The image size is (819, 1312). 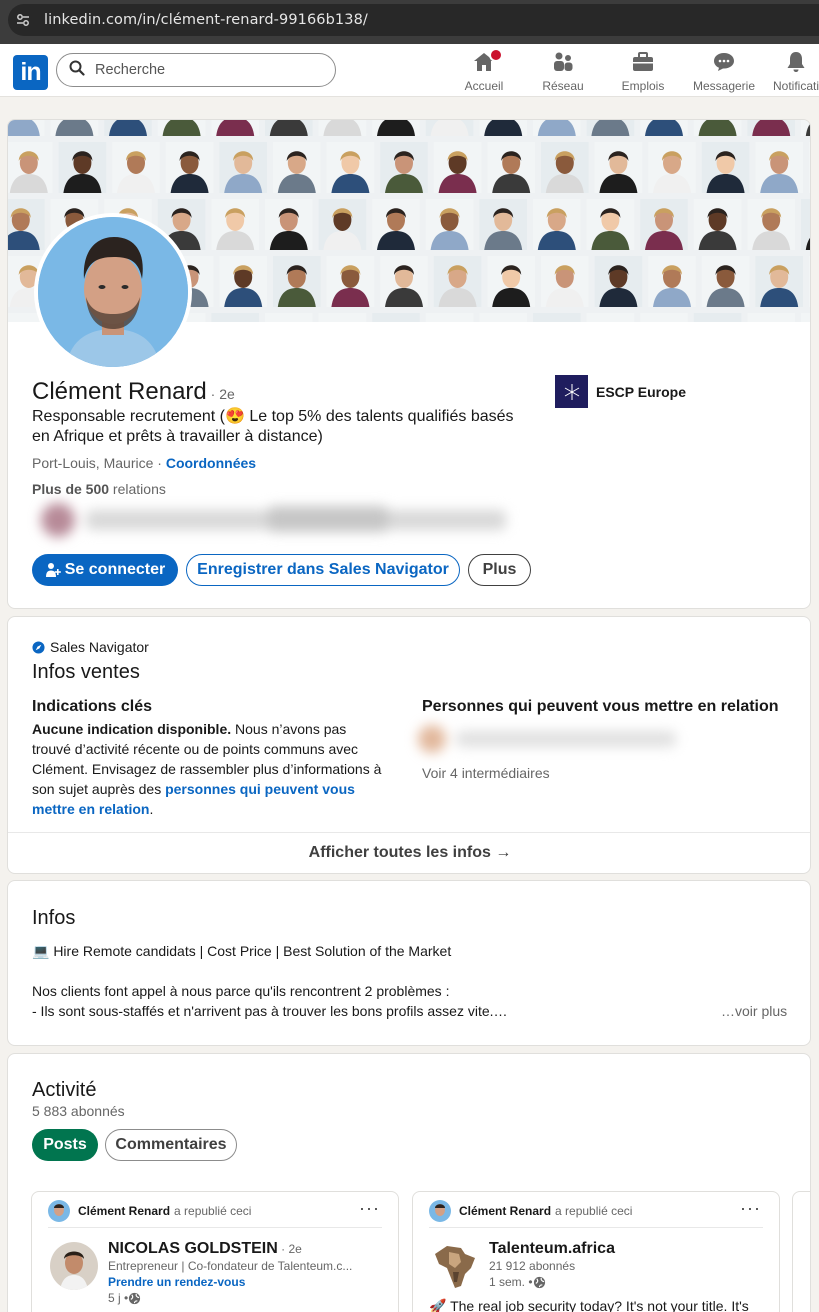 What do you see at coordinates (487, 61) in the screenshot?
I see `home-icon` at bounding box center [487, 61].